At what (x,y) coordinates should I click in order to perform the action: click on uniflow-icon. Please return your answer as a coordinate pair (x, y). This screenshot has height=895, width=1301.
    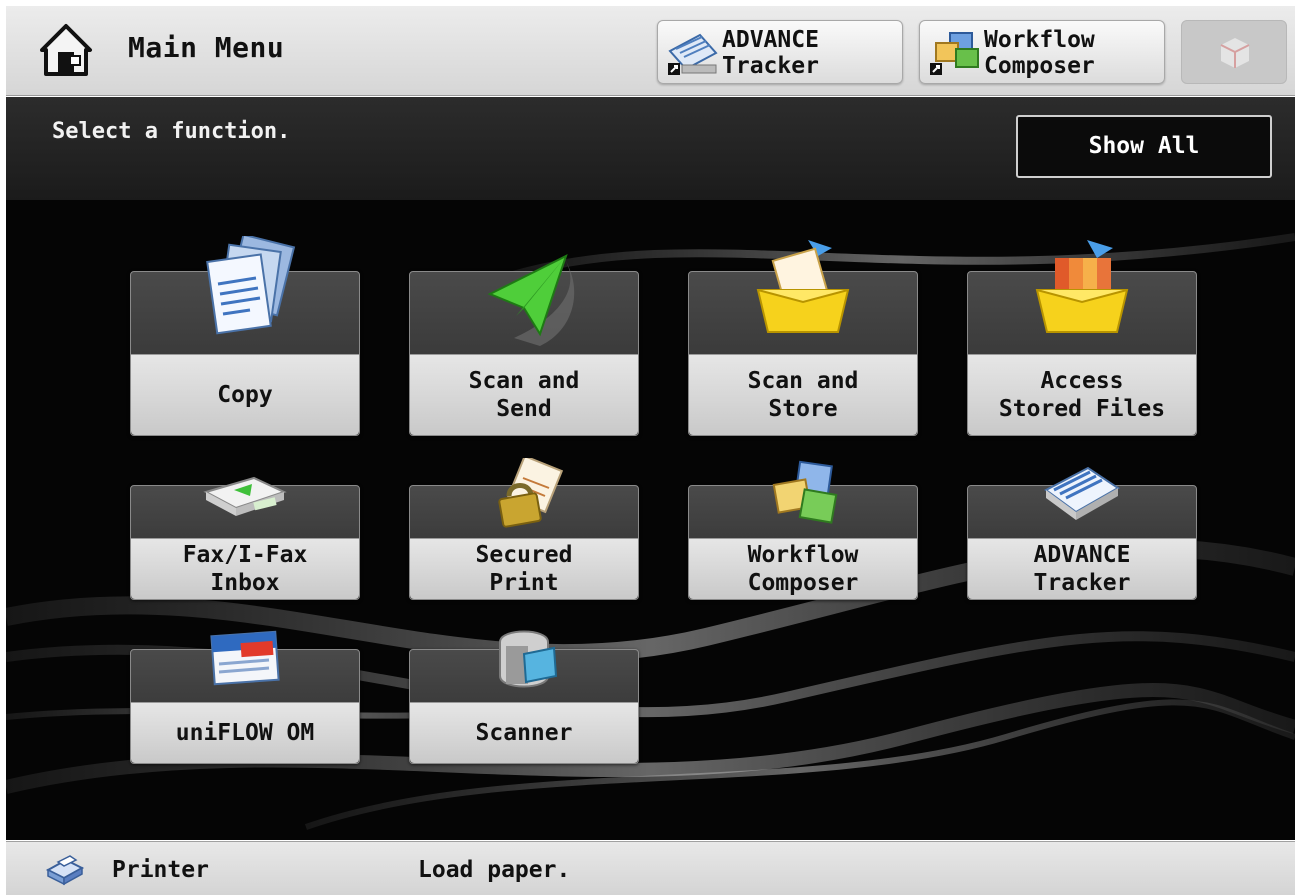
    Looking at the image, I should click on (245, 658).